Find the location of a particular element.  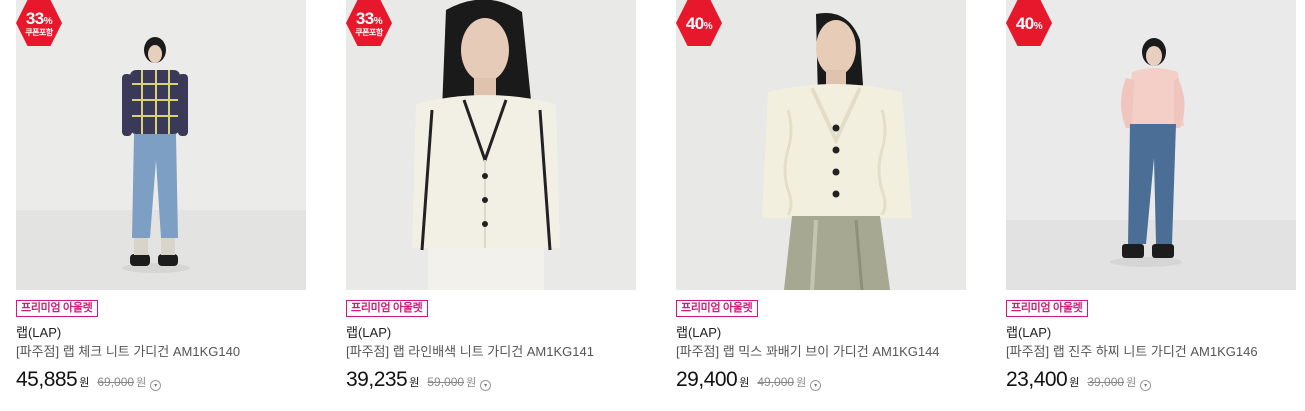

sale-price: 45,885 is located at coordinates (47, 379).